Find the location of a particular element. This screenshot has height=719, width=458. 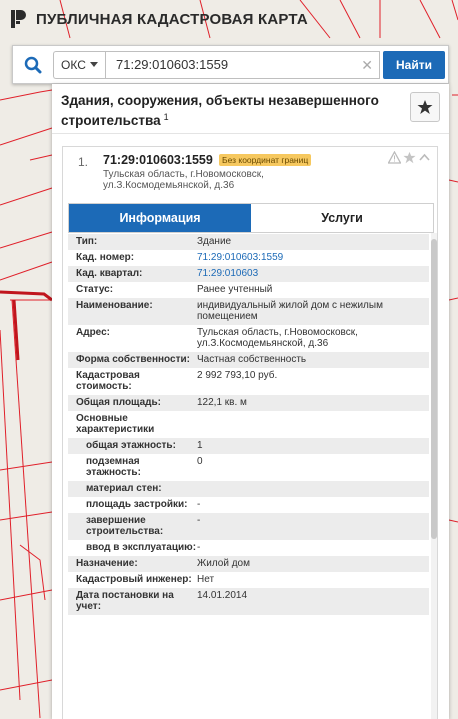

row-key: Назначение: is located at coordinates (107, 563).